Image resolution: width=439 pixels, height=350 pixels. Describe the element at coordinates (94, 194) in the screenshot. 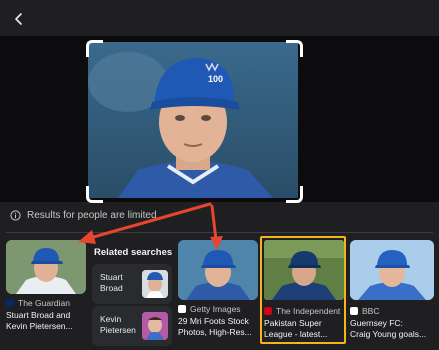

I see `crop-handle-bottom-left` at that location.